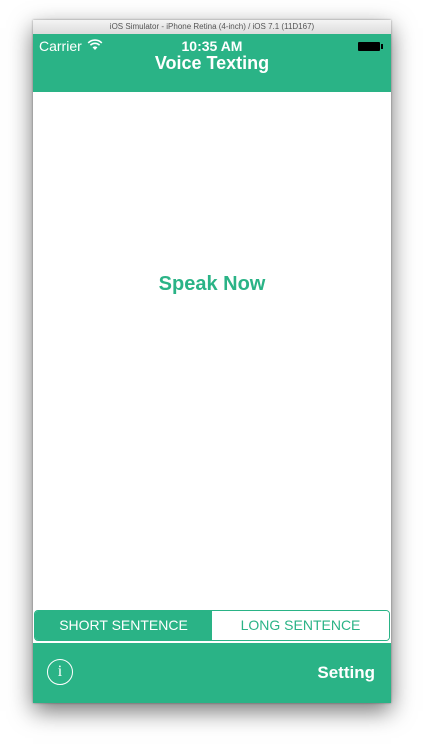 This screenshot has width=423, height=750. What do you see at coordinates (346, 673) in the screenshot?
I see `setting-button: Setting` at bounding box center [346, 673].